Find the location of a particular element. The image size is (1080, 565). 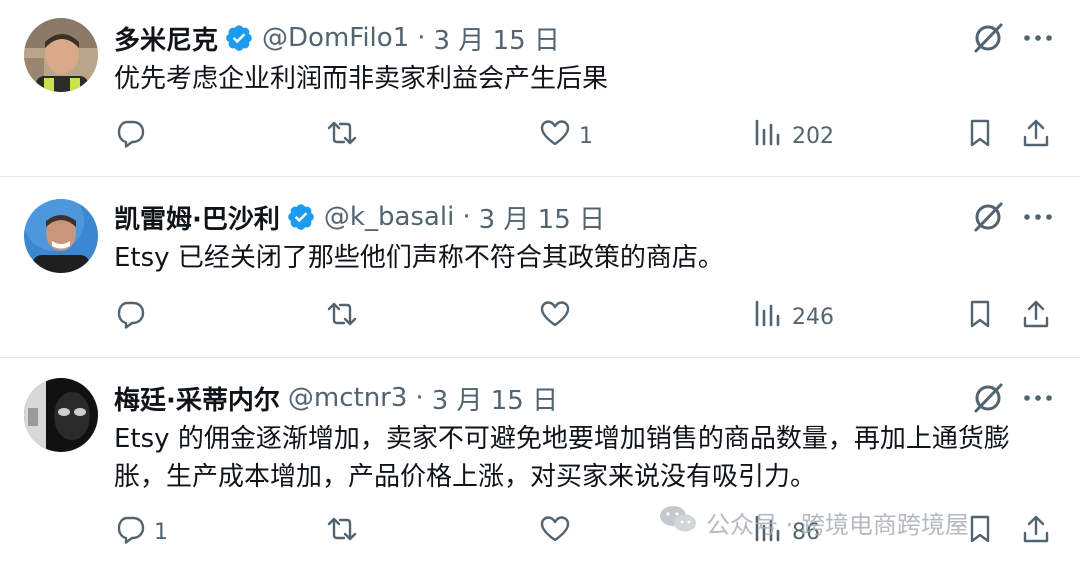

author-handle: @k_basali is located at coordinates (389, 217).